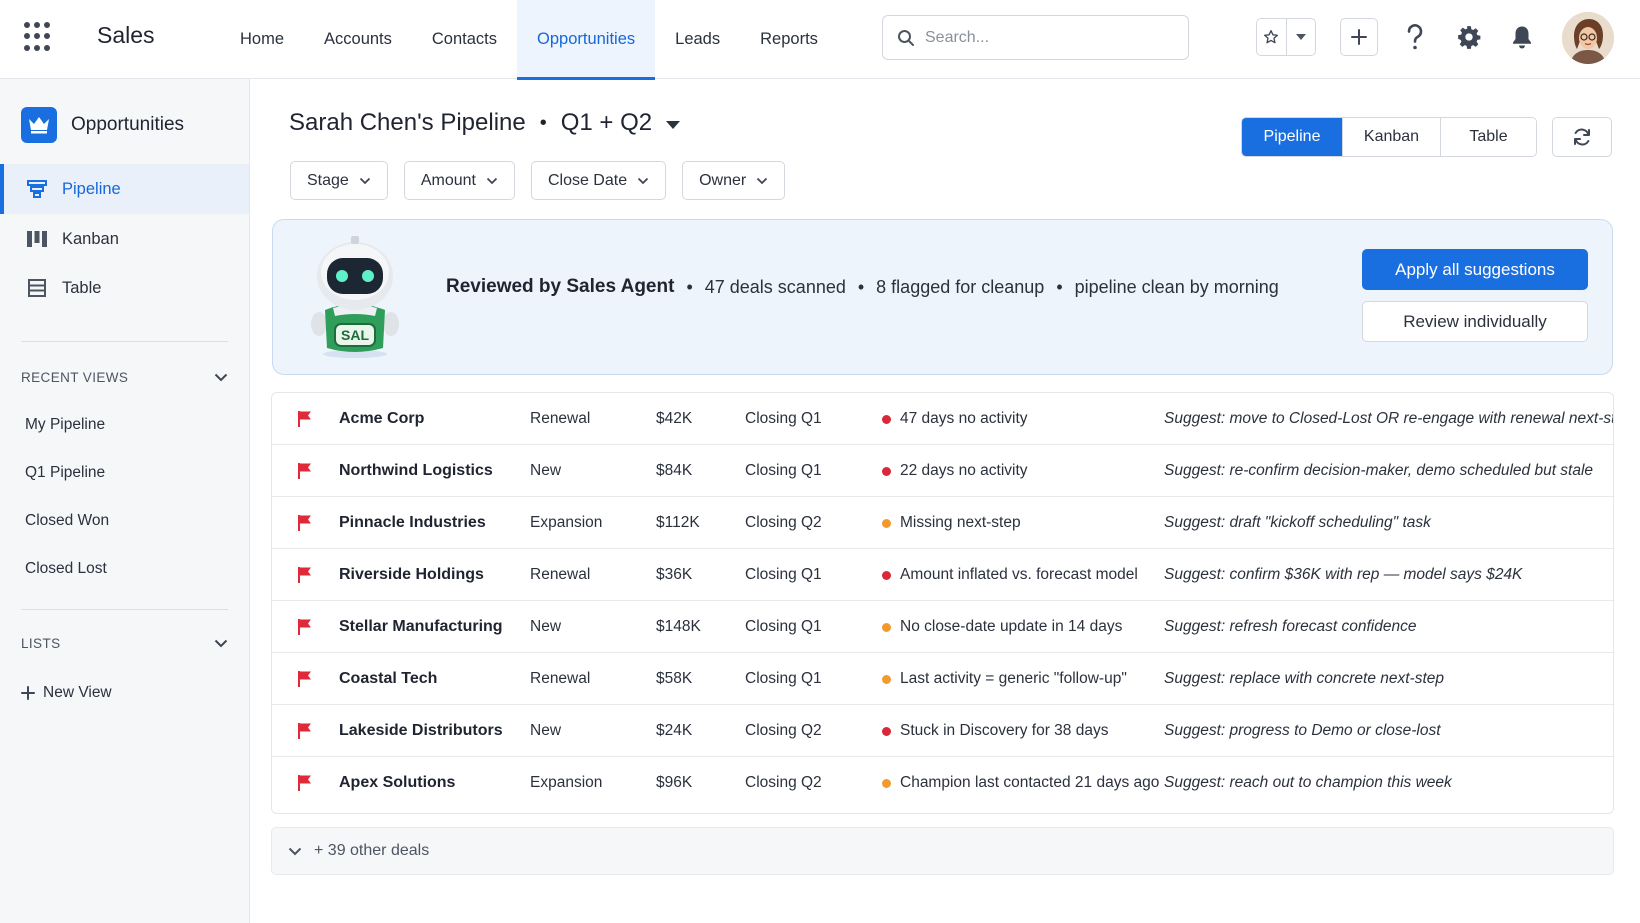 This screenshot has width=1640, height=923. Describe the element at coordinates (1475, 321) in the screenshot. I see `review-individually-button: Review individually` at that location.